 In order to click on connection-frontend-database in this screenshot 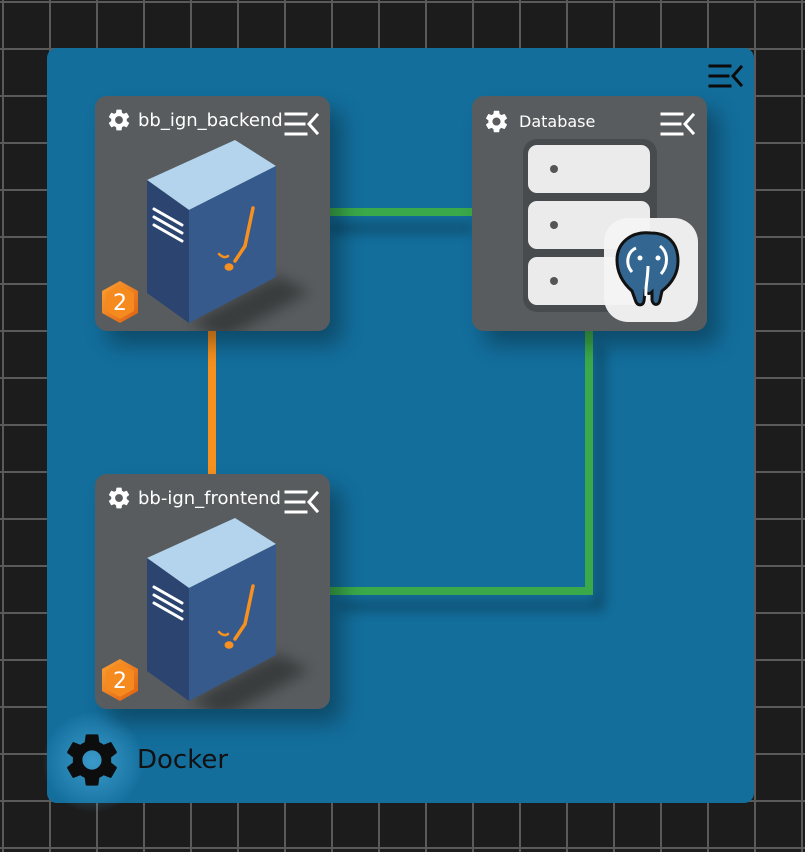, I will do `click(460, 462)`.